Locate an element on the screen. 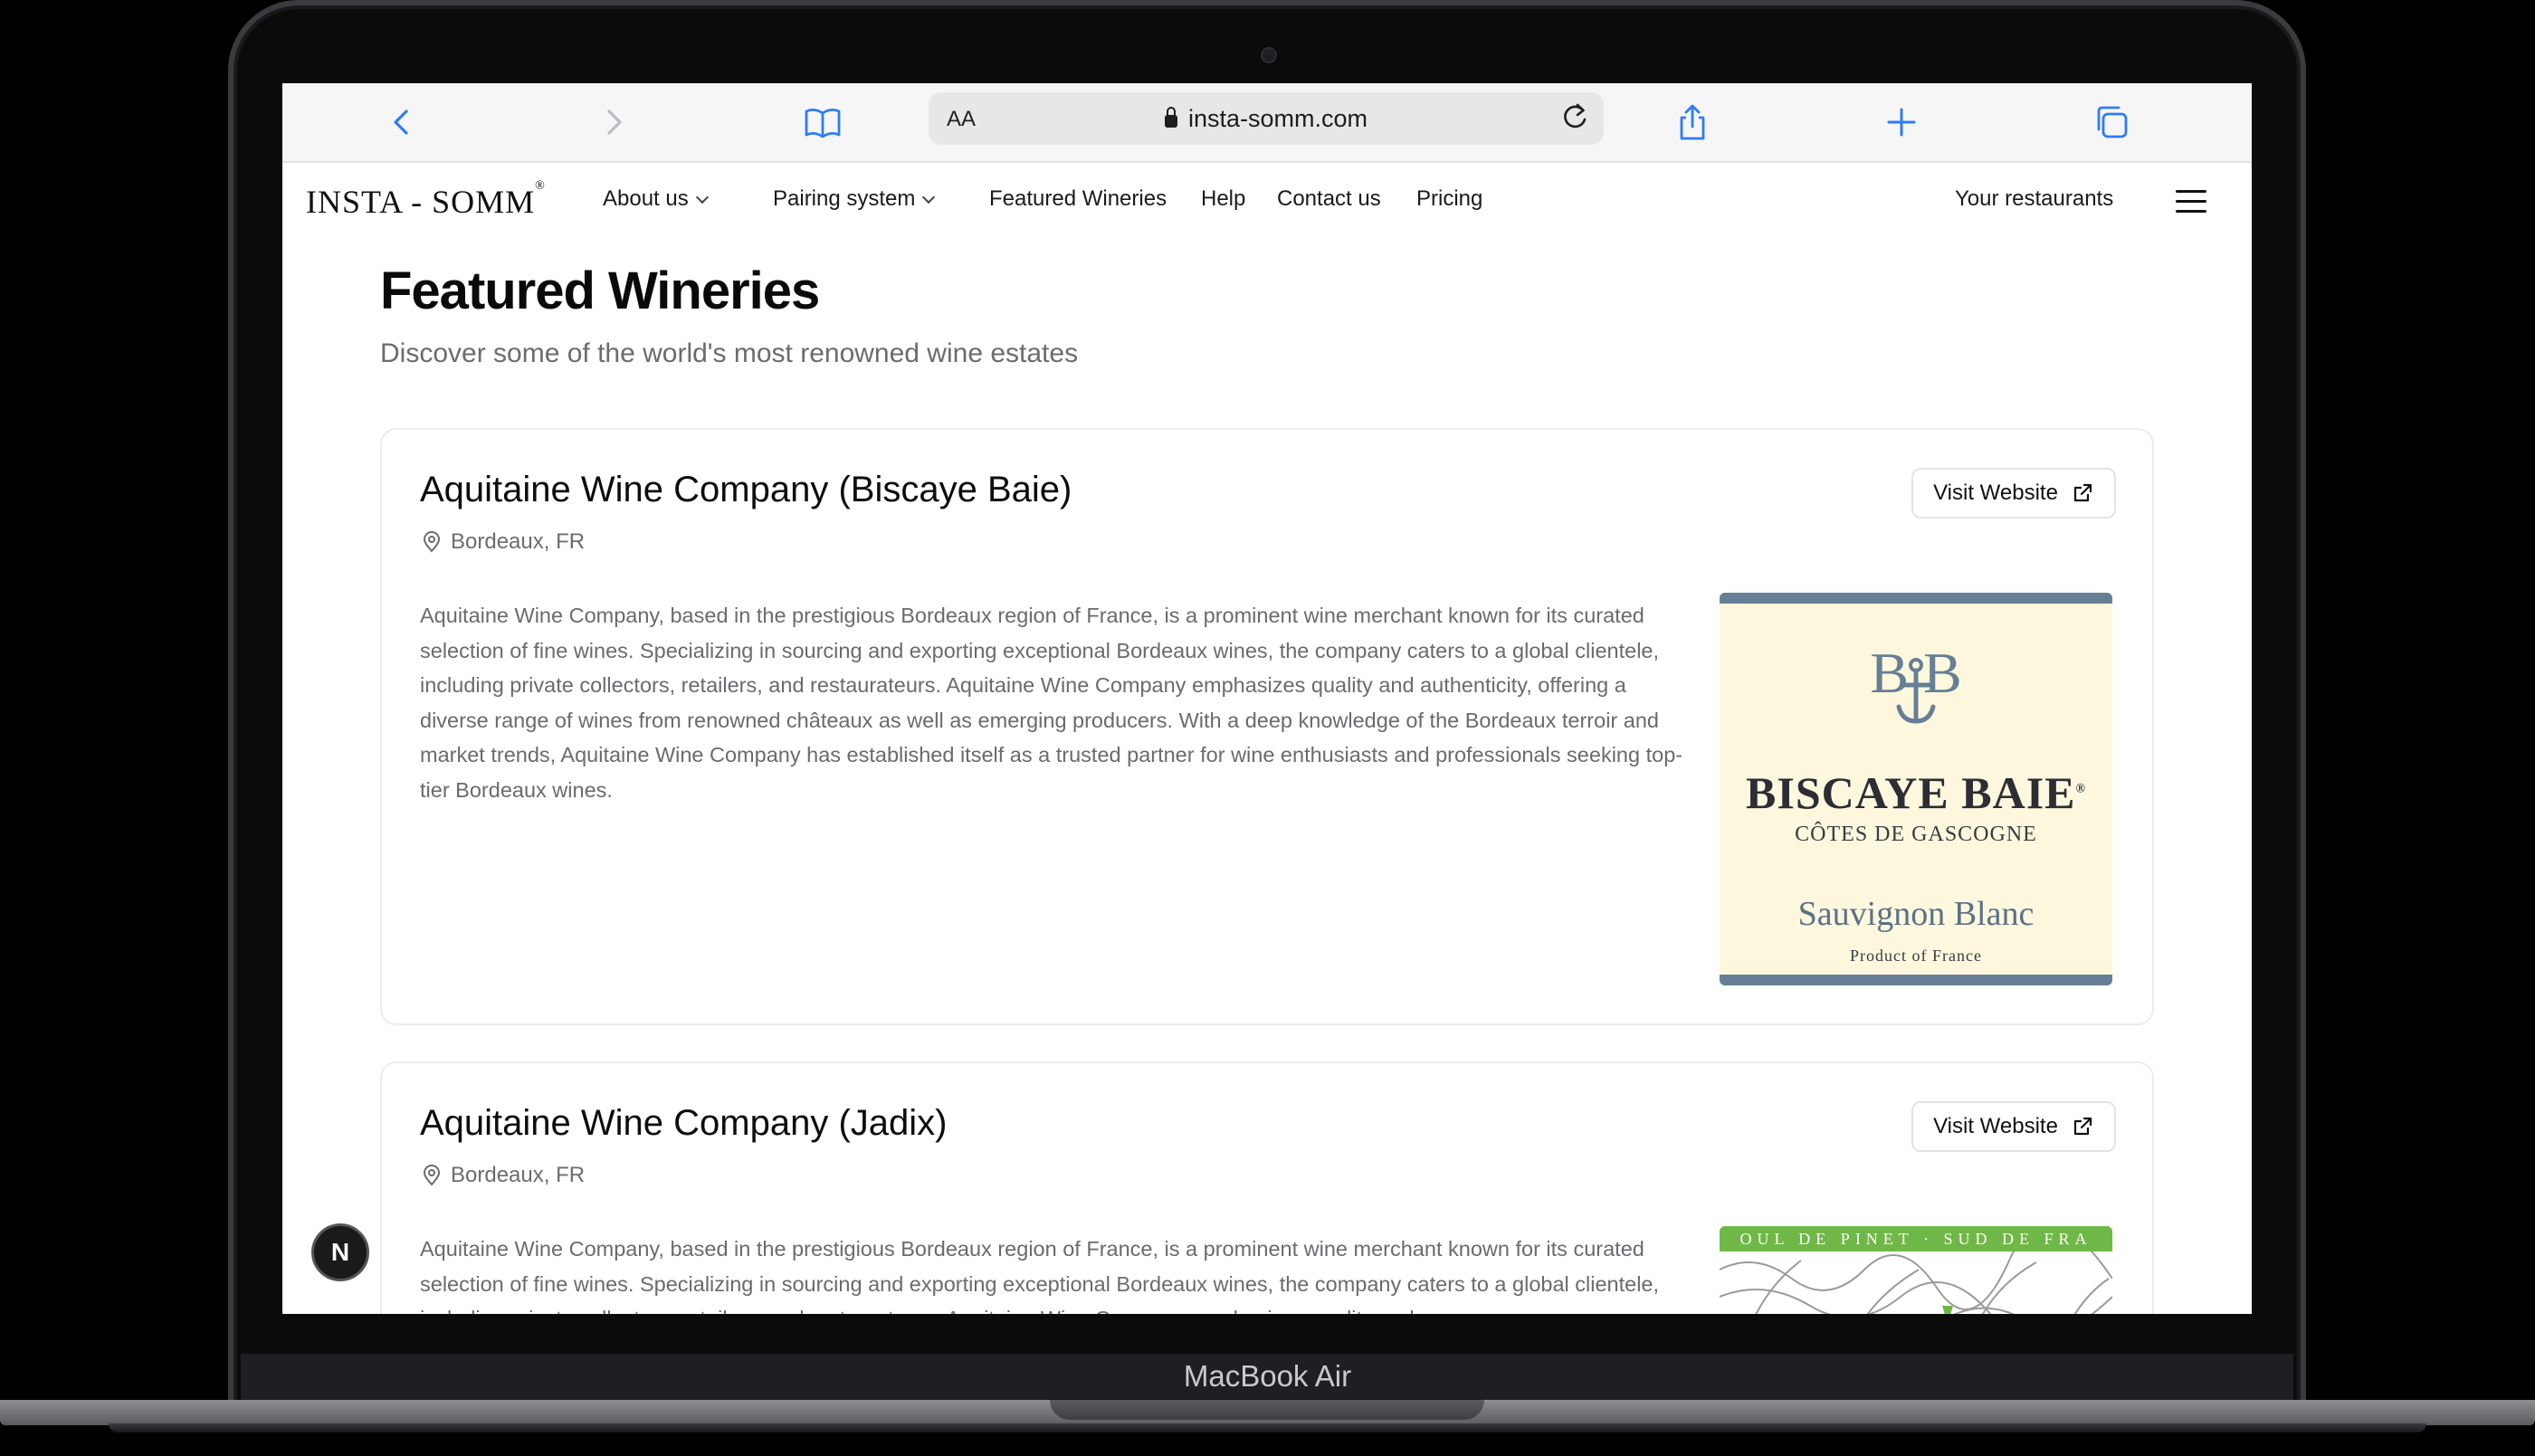  device-label: MacBook Air is located at coordinates (1267, 1376).